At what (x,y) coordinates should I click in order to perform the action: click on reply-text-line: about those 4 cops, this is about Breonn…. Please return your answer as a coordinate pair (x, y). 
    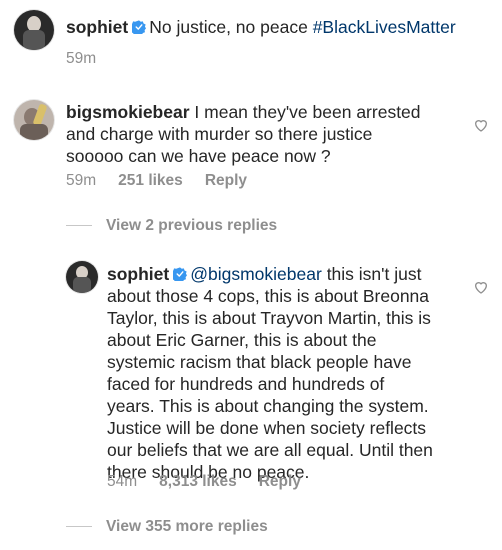
    Looking at the image, I should click on (268, 296).